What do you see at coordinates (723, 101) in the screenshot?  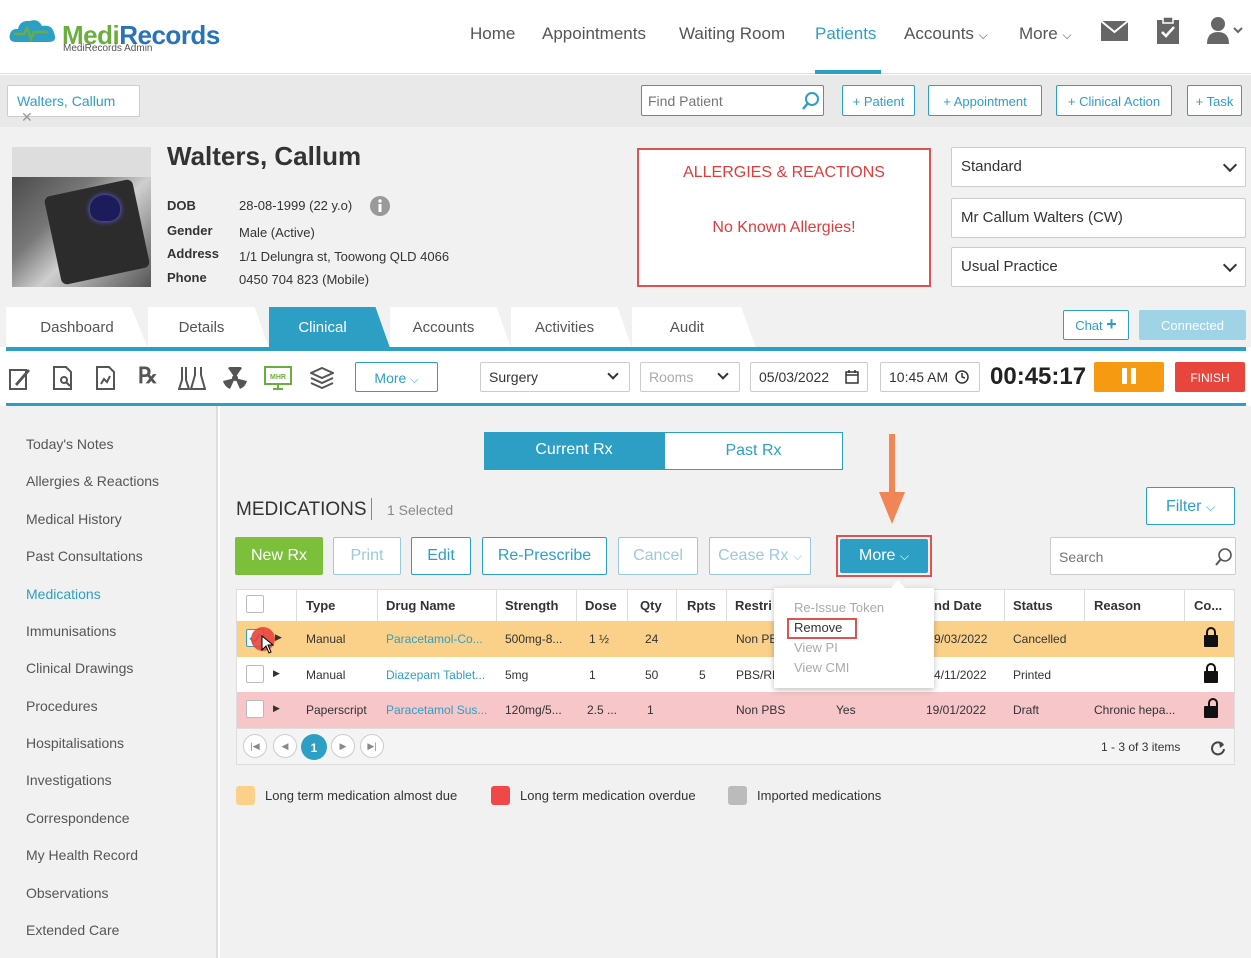 I see `find-patient-input` at bounding box center [723, 101].